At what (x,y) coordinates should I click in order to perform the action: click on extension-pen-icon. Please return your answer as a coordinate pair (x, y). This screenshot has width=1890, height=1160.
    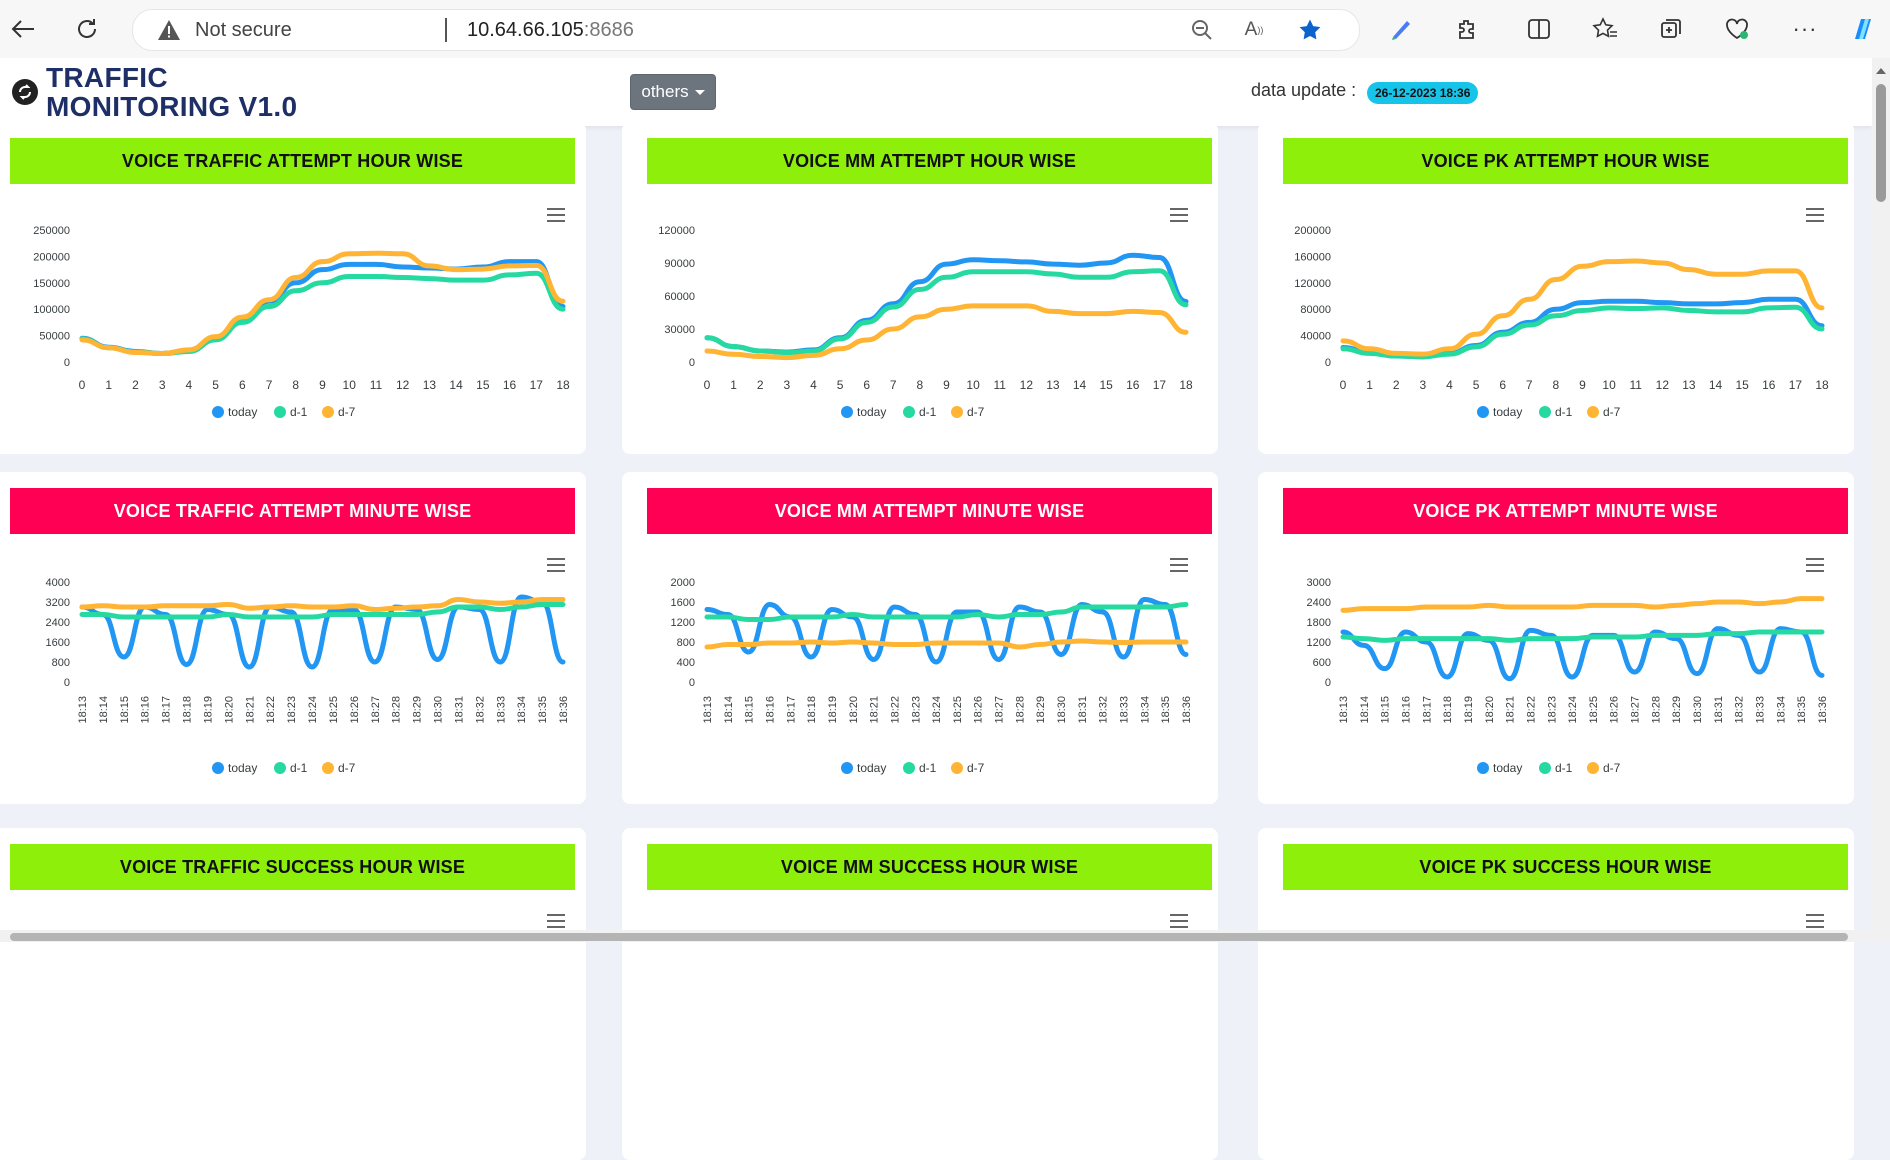
    Looking at the image, I should click on (1401, 29).